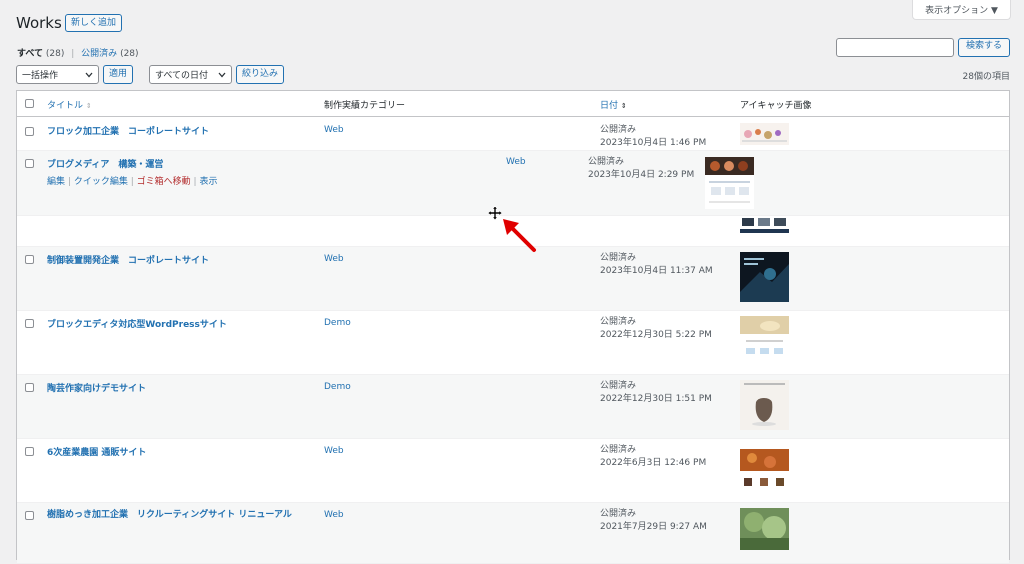 This screenshot has height=564, width=1024. What do you see at coordinates (776, 106) in the screenshot?
I see `column-image: アイキャッチ画像` at bounding box center [776, 106].